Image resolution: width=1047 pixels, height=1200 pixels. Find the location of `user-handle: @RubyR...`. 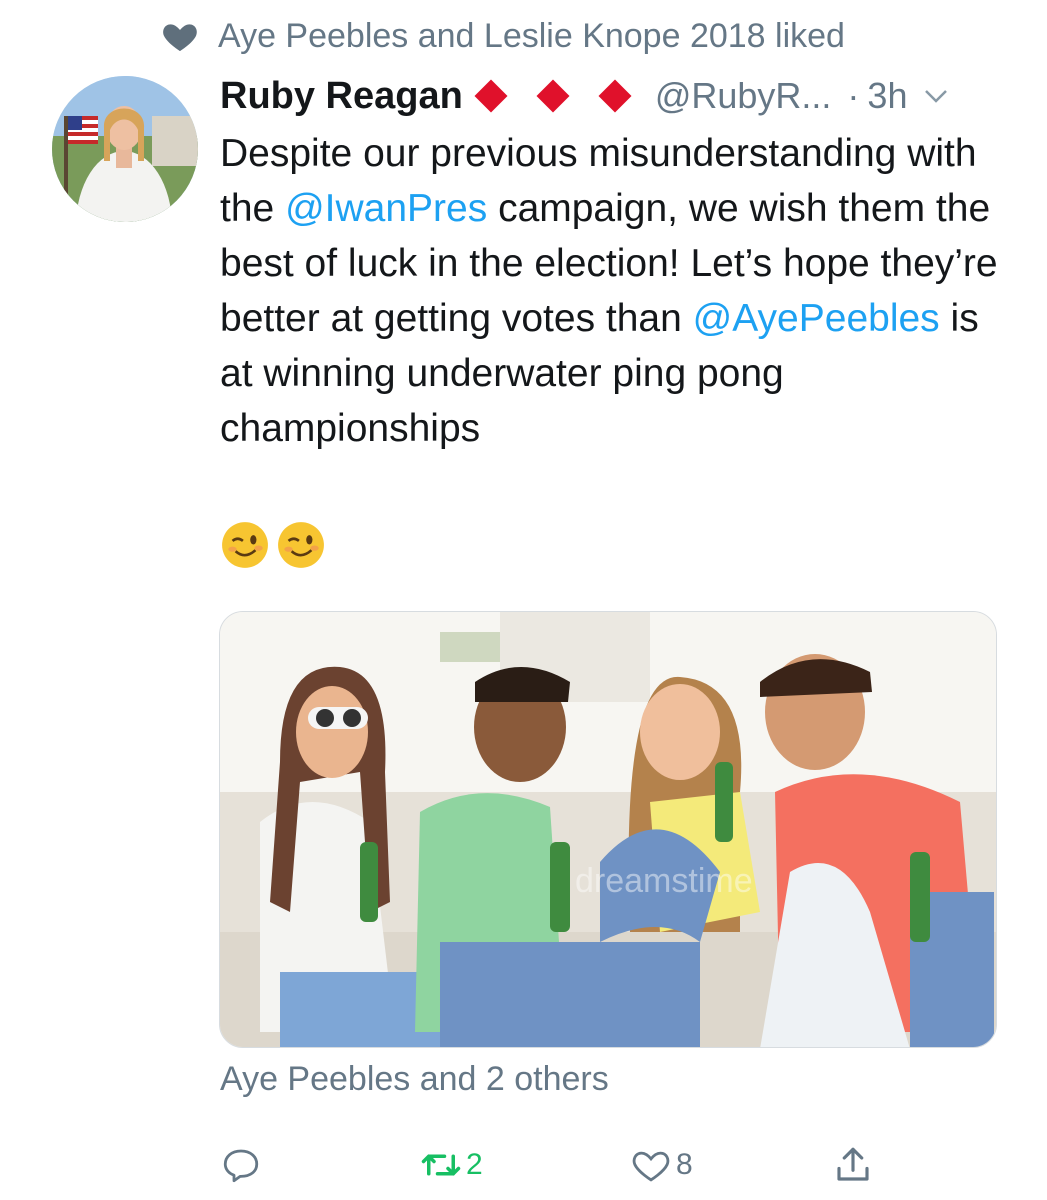

user-handle: @RubyR... is located at coordinates (743, 96).